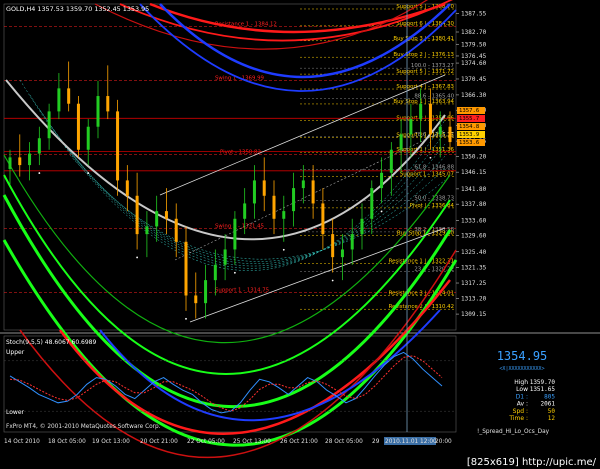 This screenshot has height=469, width=600. I want to click on x-tick-label: 20:00, so click(443, 442).